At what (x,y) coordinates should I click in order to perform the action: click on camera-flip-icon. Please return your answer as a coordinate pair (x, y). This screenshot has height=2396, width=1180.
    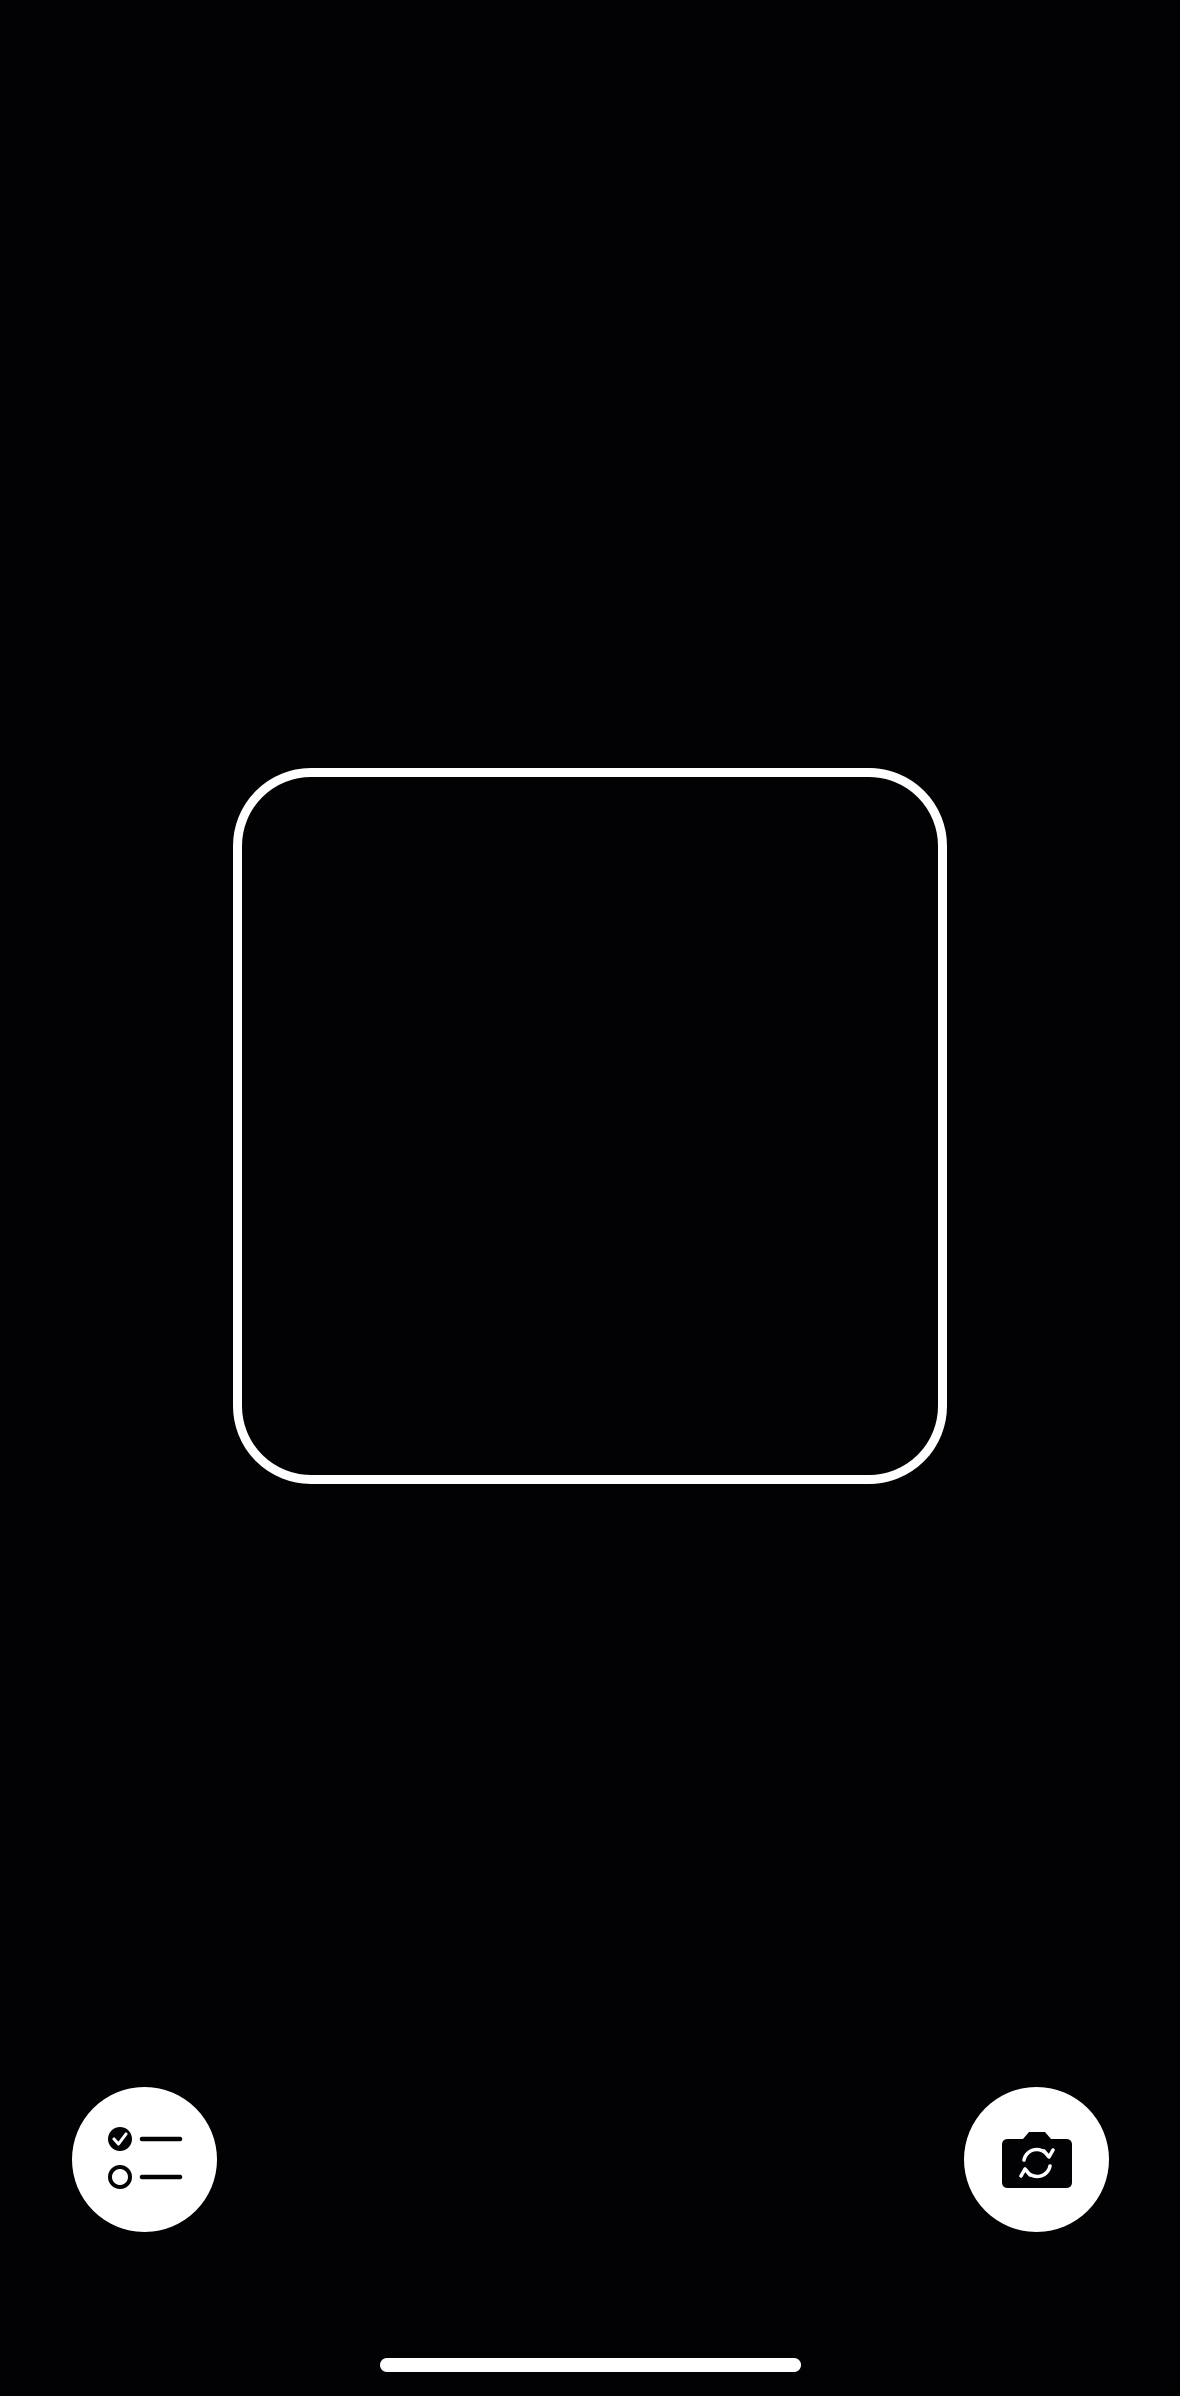
    Looking at the image, I should click on (1037, 2160).